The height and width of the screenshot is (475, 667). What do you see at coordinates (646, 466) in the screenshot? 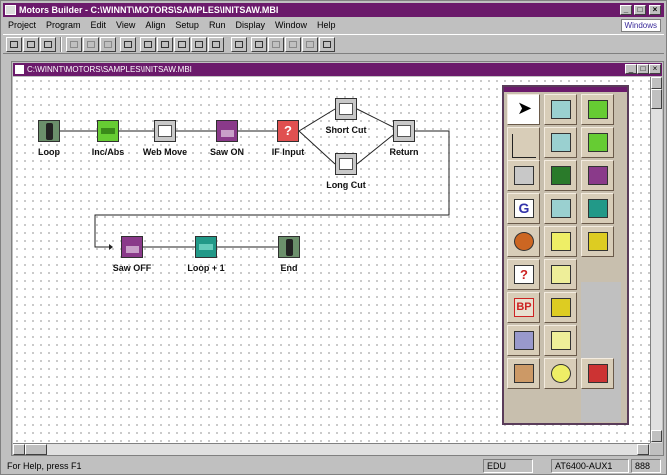
I see `status-num: 888` at bounding box center [646, 466].